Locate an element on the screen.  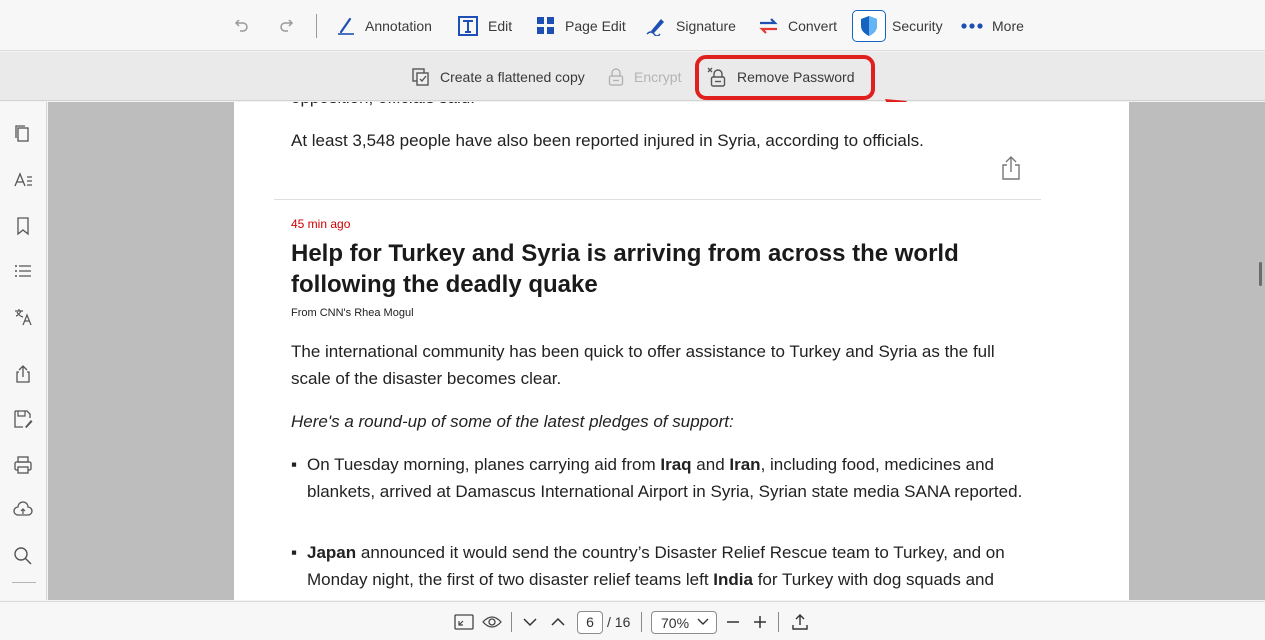
more-dots-icon is located at coordinates (972, 26).